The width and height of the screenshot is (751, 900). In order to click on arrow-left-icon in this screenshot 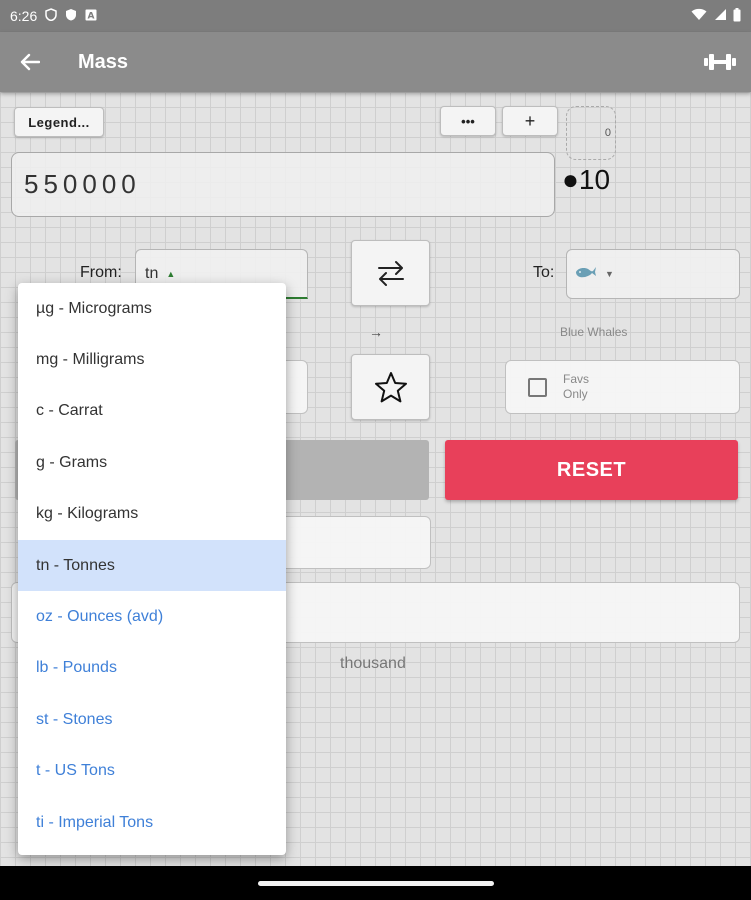, I will do `click(30, 62)`.